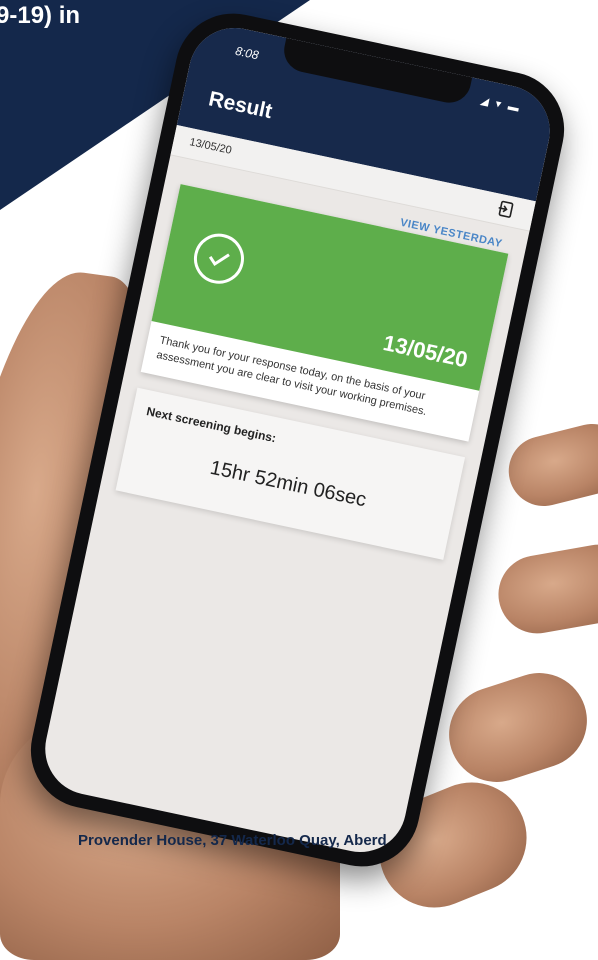  I want to click on footer-address: Provender House, 37 Waterloo Quay, Aberd, so click(232, 840).